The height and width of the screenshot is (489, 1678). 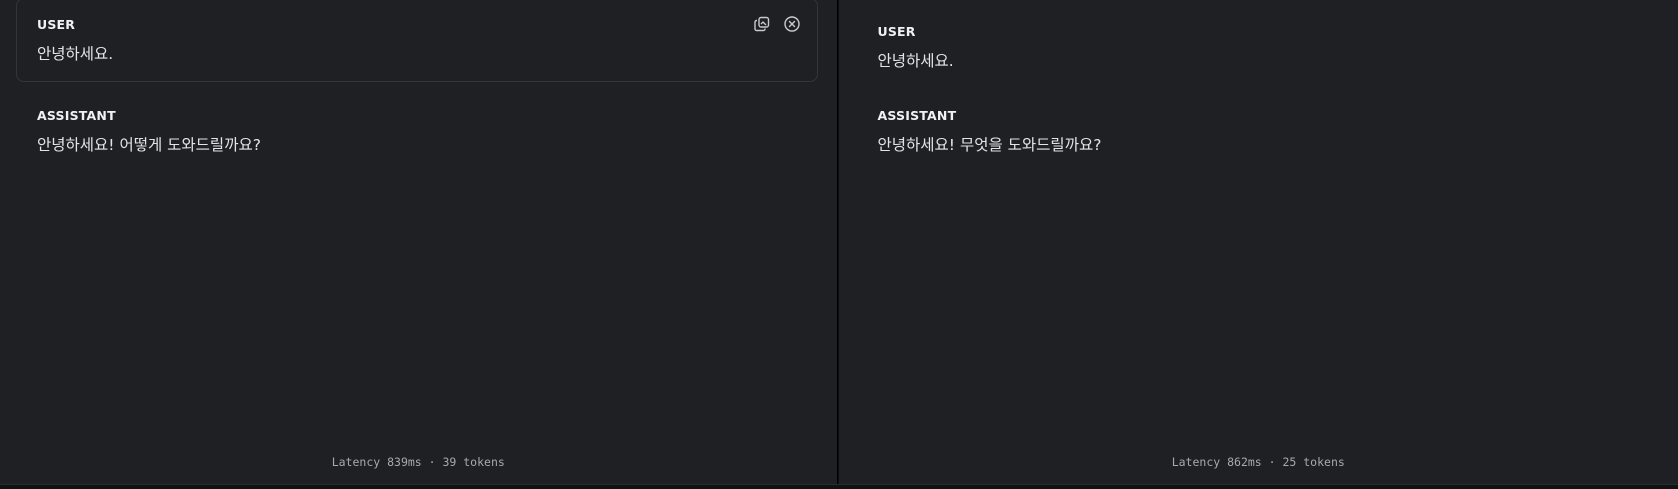 I want to click on latency-footer: Latency 839ms · 39 tokens, so click(x=418, y=462).